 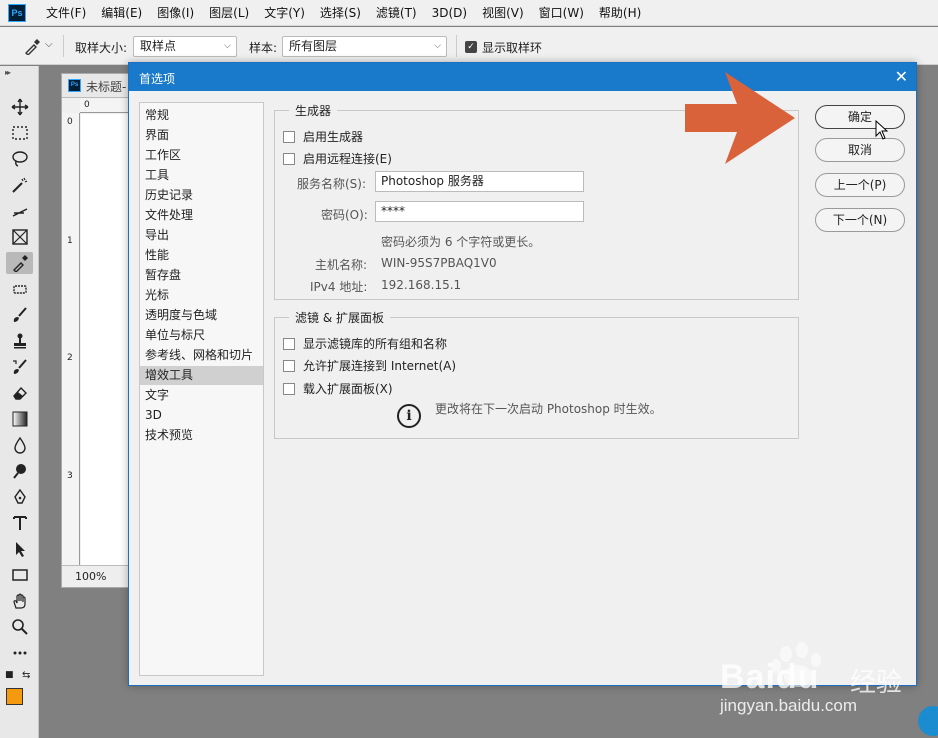 What do you see at coordinates (337, 158) in the screenshot?
I see `enable-remote-row: 启用远程连接(E)` at bounding box center [337, 158].